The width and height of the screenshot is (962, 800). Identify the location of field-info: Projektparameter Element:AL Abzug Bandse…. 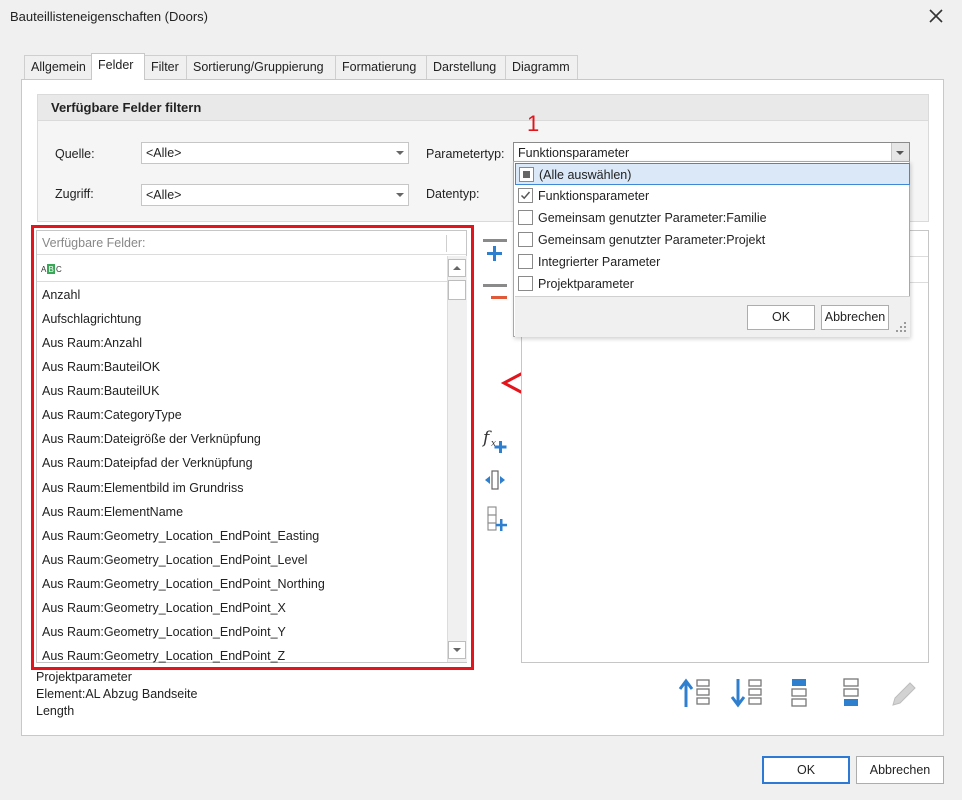
(116, 694).